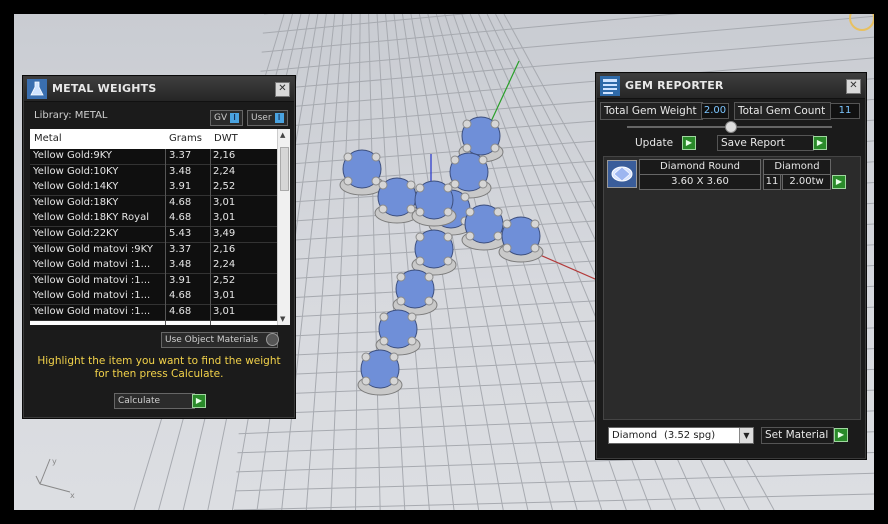 This screenshot has height=524, width=888. What do you see at coordinates (272, 339) in the screenshot?
I see `toggle-knob-icon` at bounding box center [272, 339].